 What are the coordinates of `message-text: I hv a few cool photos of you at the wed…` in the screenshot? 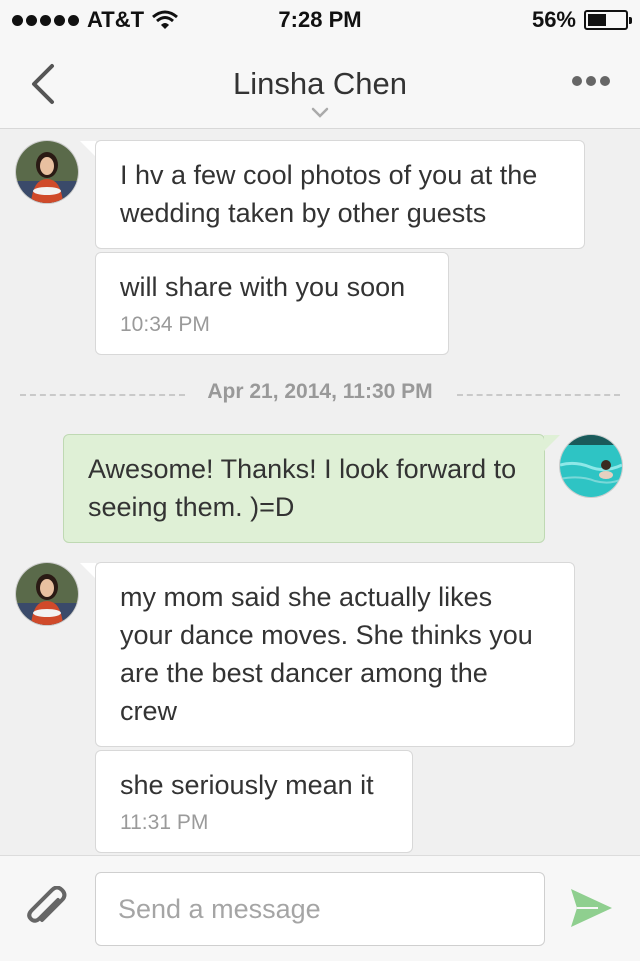 It's located at (329, 194).